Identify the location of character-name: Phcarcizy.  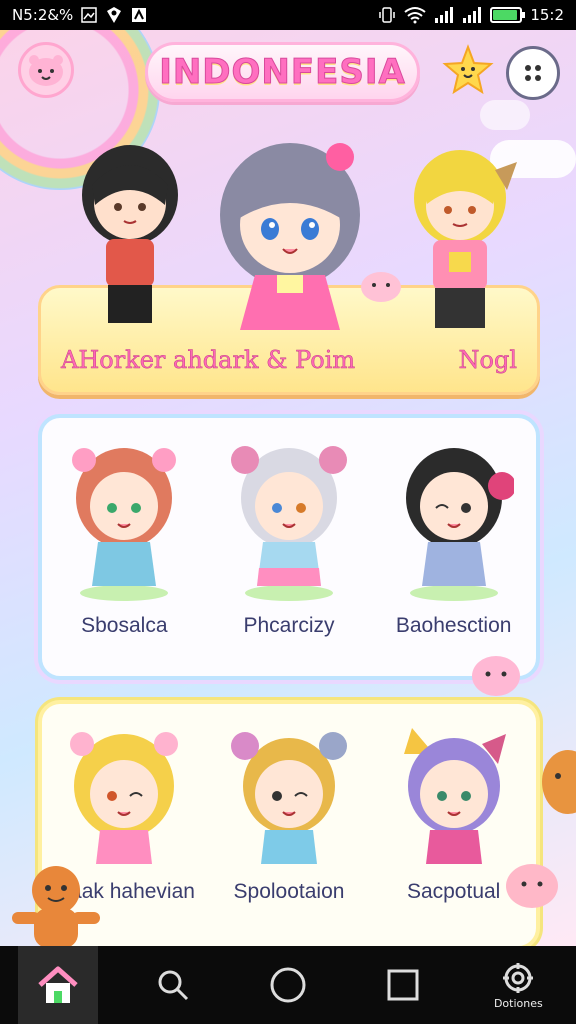
(289, 625).